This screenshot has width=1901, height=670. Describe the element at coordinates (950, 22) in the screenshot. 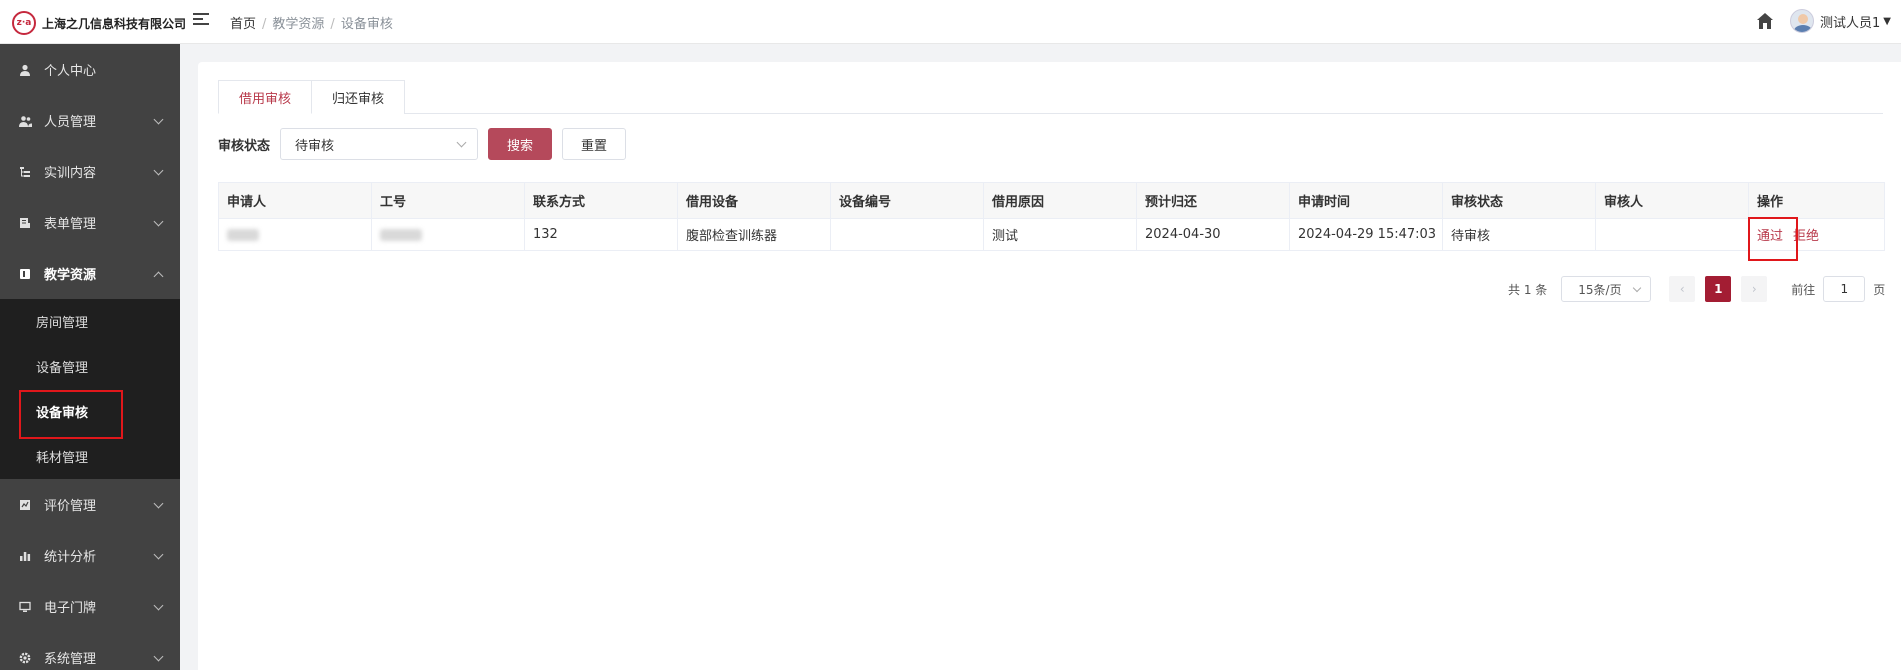

I see `top-header: z·a 上海之几信息科技有限公司 首页 / 教学资源 / 设备审核 测试人员1 ▼` at that location.